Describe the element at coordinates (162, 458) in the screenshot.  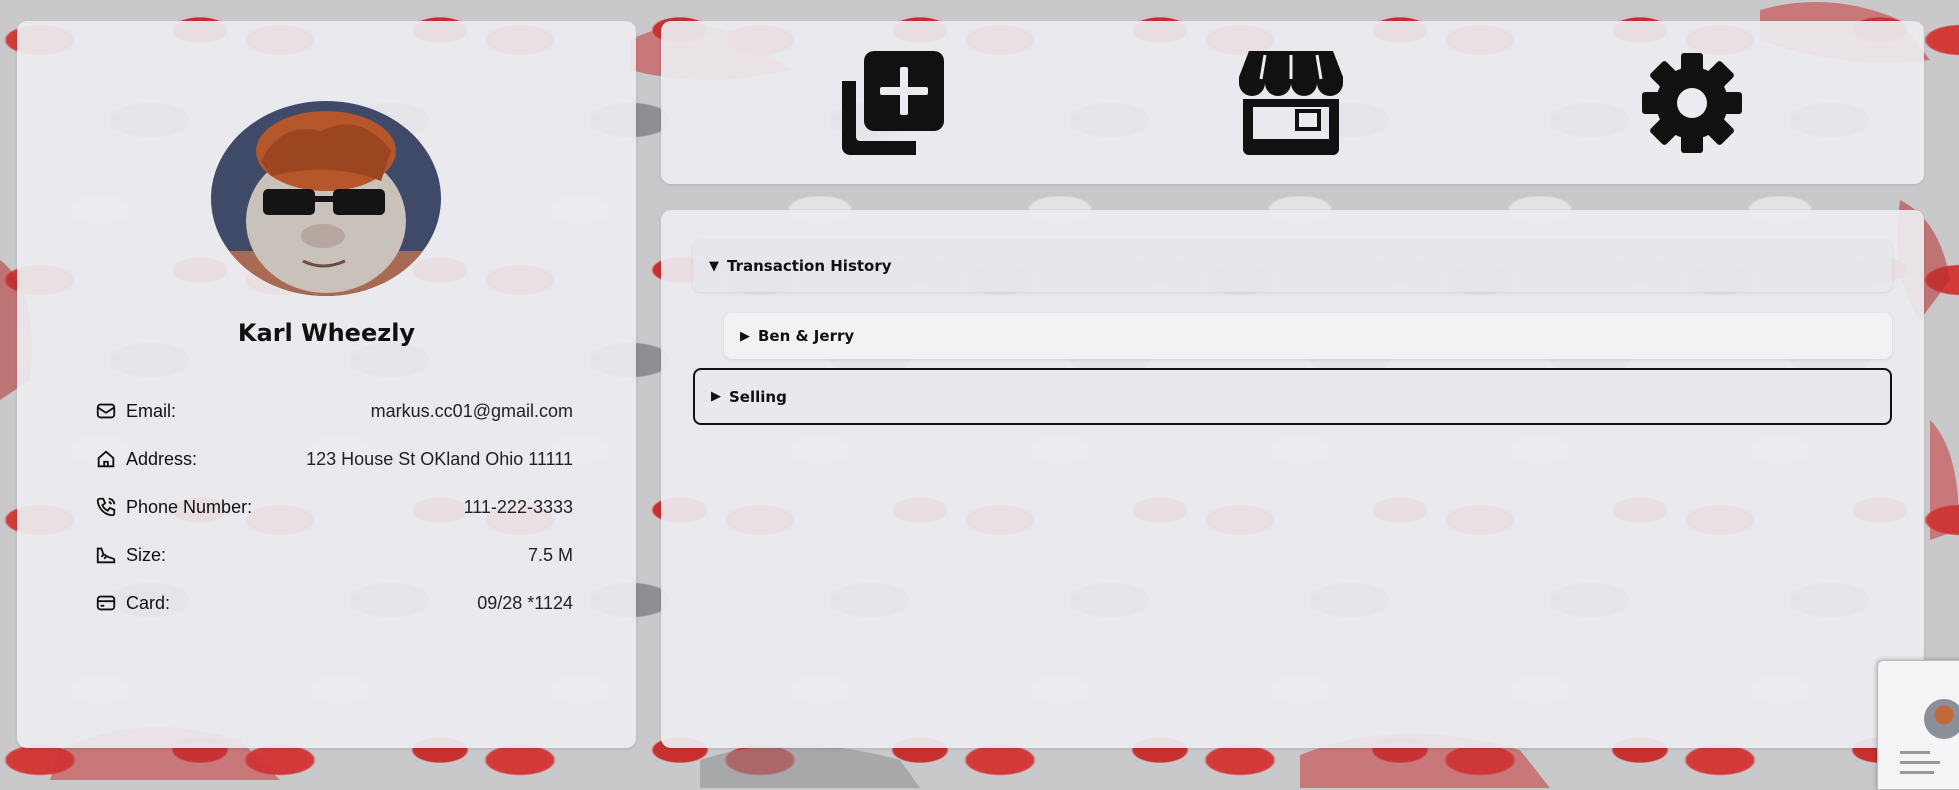
I see `address-label: Address:` at that location.